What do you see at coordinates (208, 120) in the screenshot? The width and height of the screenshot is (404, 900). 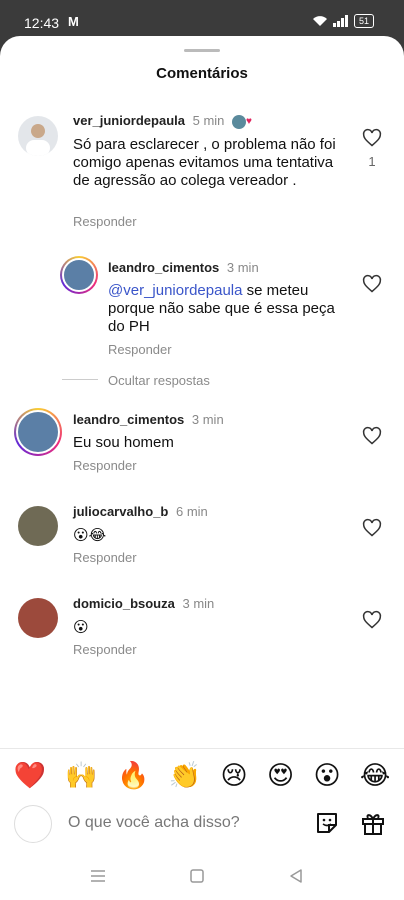 I see `comment-time: 5 min` at bounding box center [208, 120].